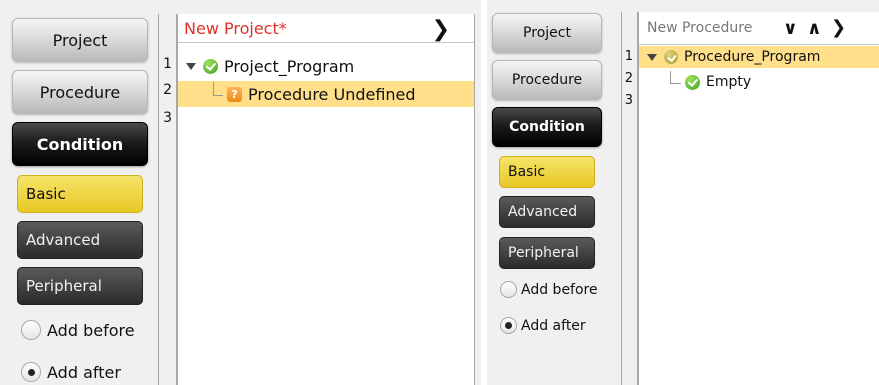  I want to click on tree-row-procedure-program: Procedure_Program, so click(759, 57).